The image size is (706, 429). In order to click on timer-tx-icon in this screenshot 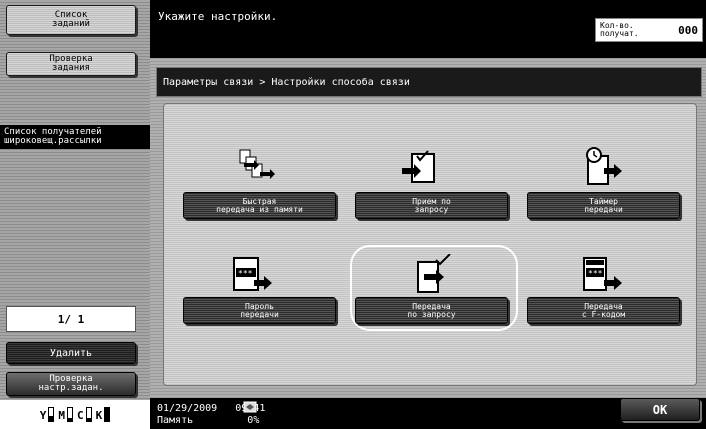, I will do `click(604, 166)`.